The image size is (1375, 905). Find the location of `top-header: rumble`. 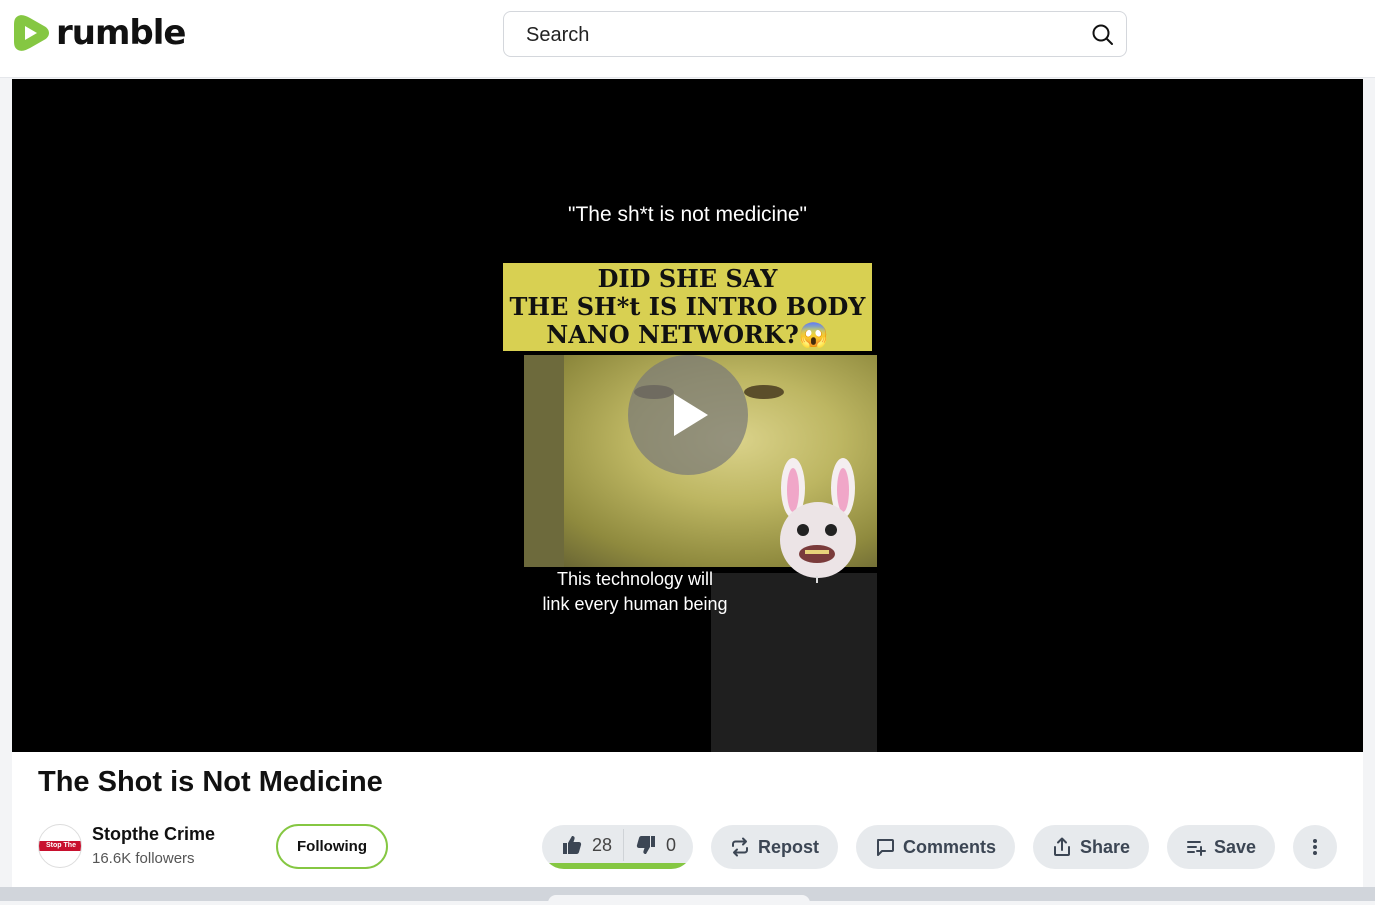

top-header: rumble is located at coordinates (687, 39).